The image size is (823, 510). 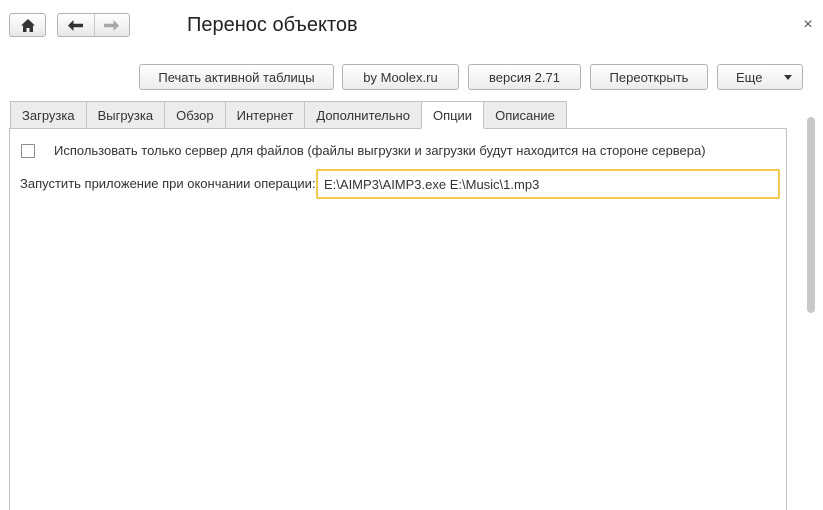 What do you see at coordinates (808, 25) in the screenshot?
I see `close-icon: ×` at bounding box center [808, 25].